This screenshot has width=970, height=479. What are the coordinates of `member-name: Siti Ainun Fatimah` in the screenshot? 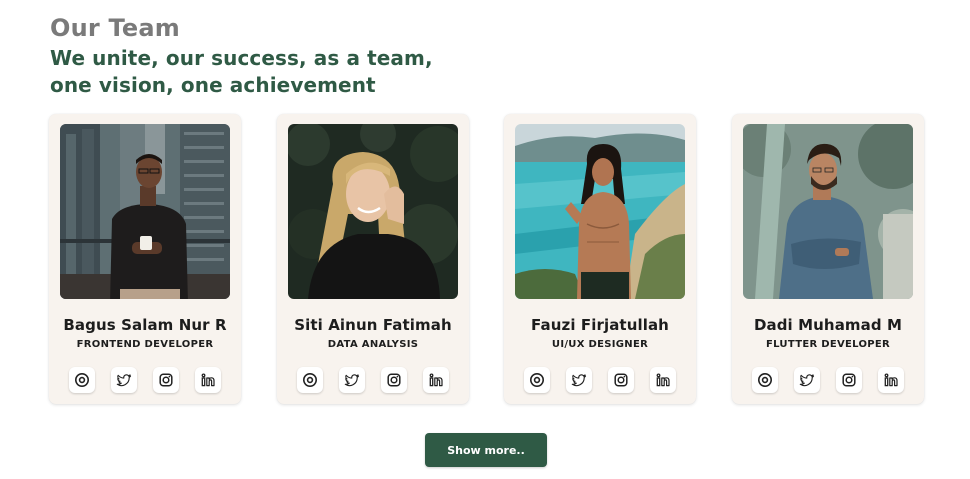 It's located at (373, 325).